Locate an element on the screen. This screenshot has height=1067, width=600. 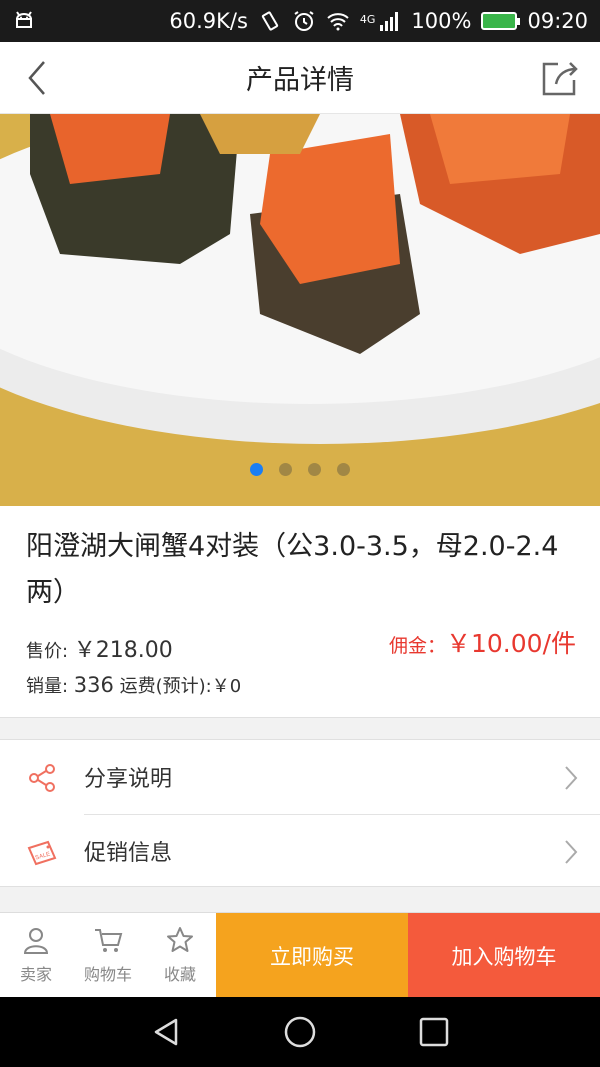
seller-label: 卖家 is located at coordinates (35, 974).